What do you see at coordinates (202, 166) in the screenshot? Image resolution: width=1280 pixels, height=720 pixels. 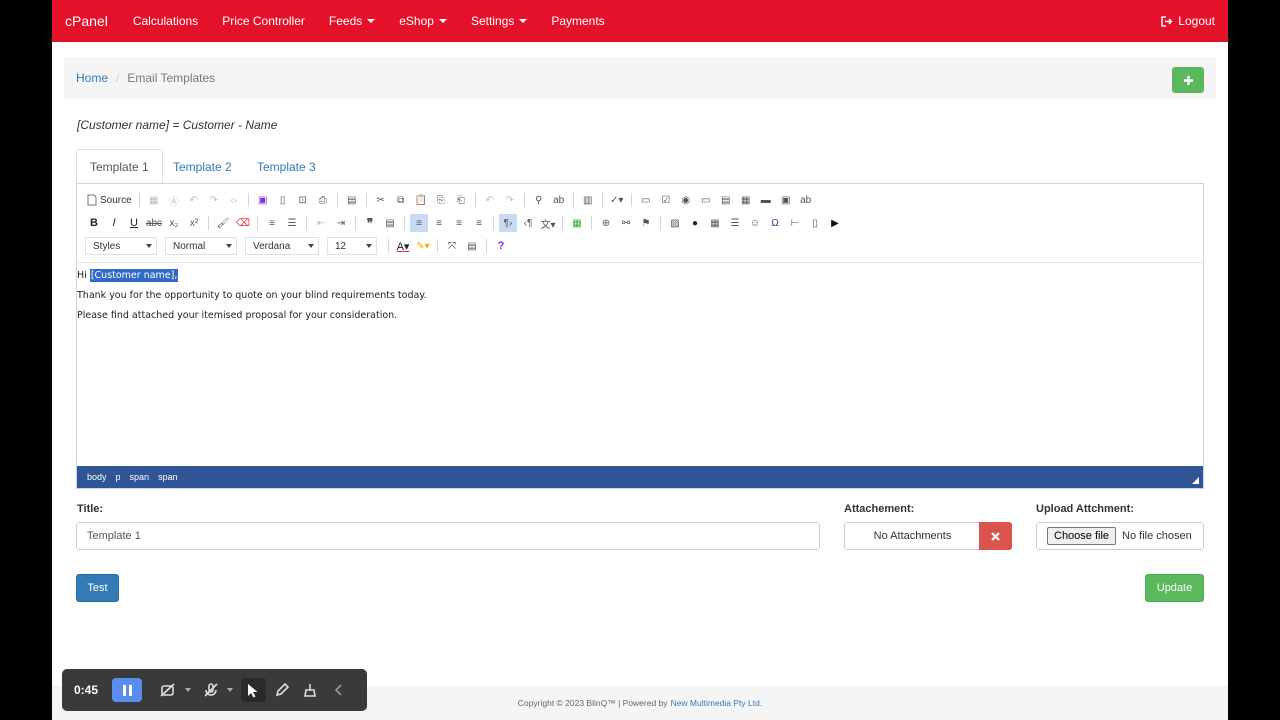 I see `tab-template-2: Template 2` at bounding box center [202, 166].